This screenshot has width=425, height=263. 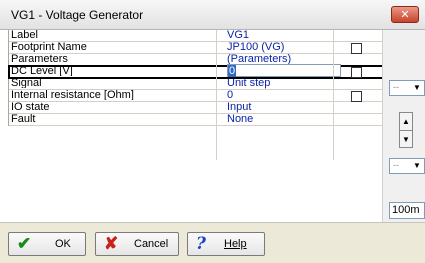 I want to click on spin-down-icon: ▼, so click(x=406, y=139).